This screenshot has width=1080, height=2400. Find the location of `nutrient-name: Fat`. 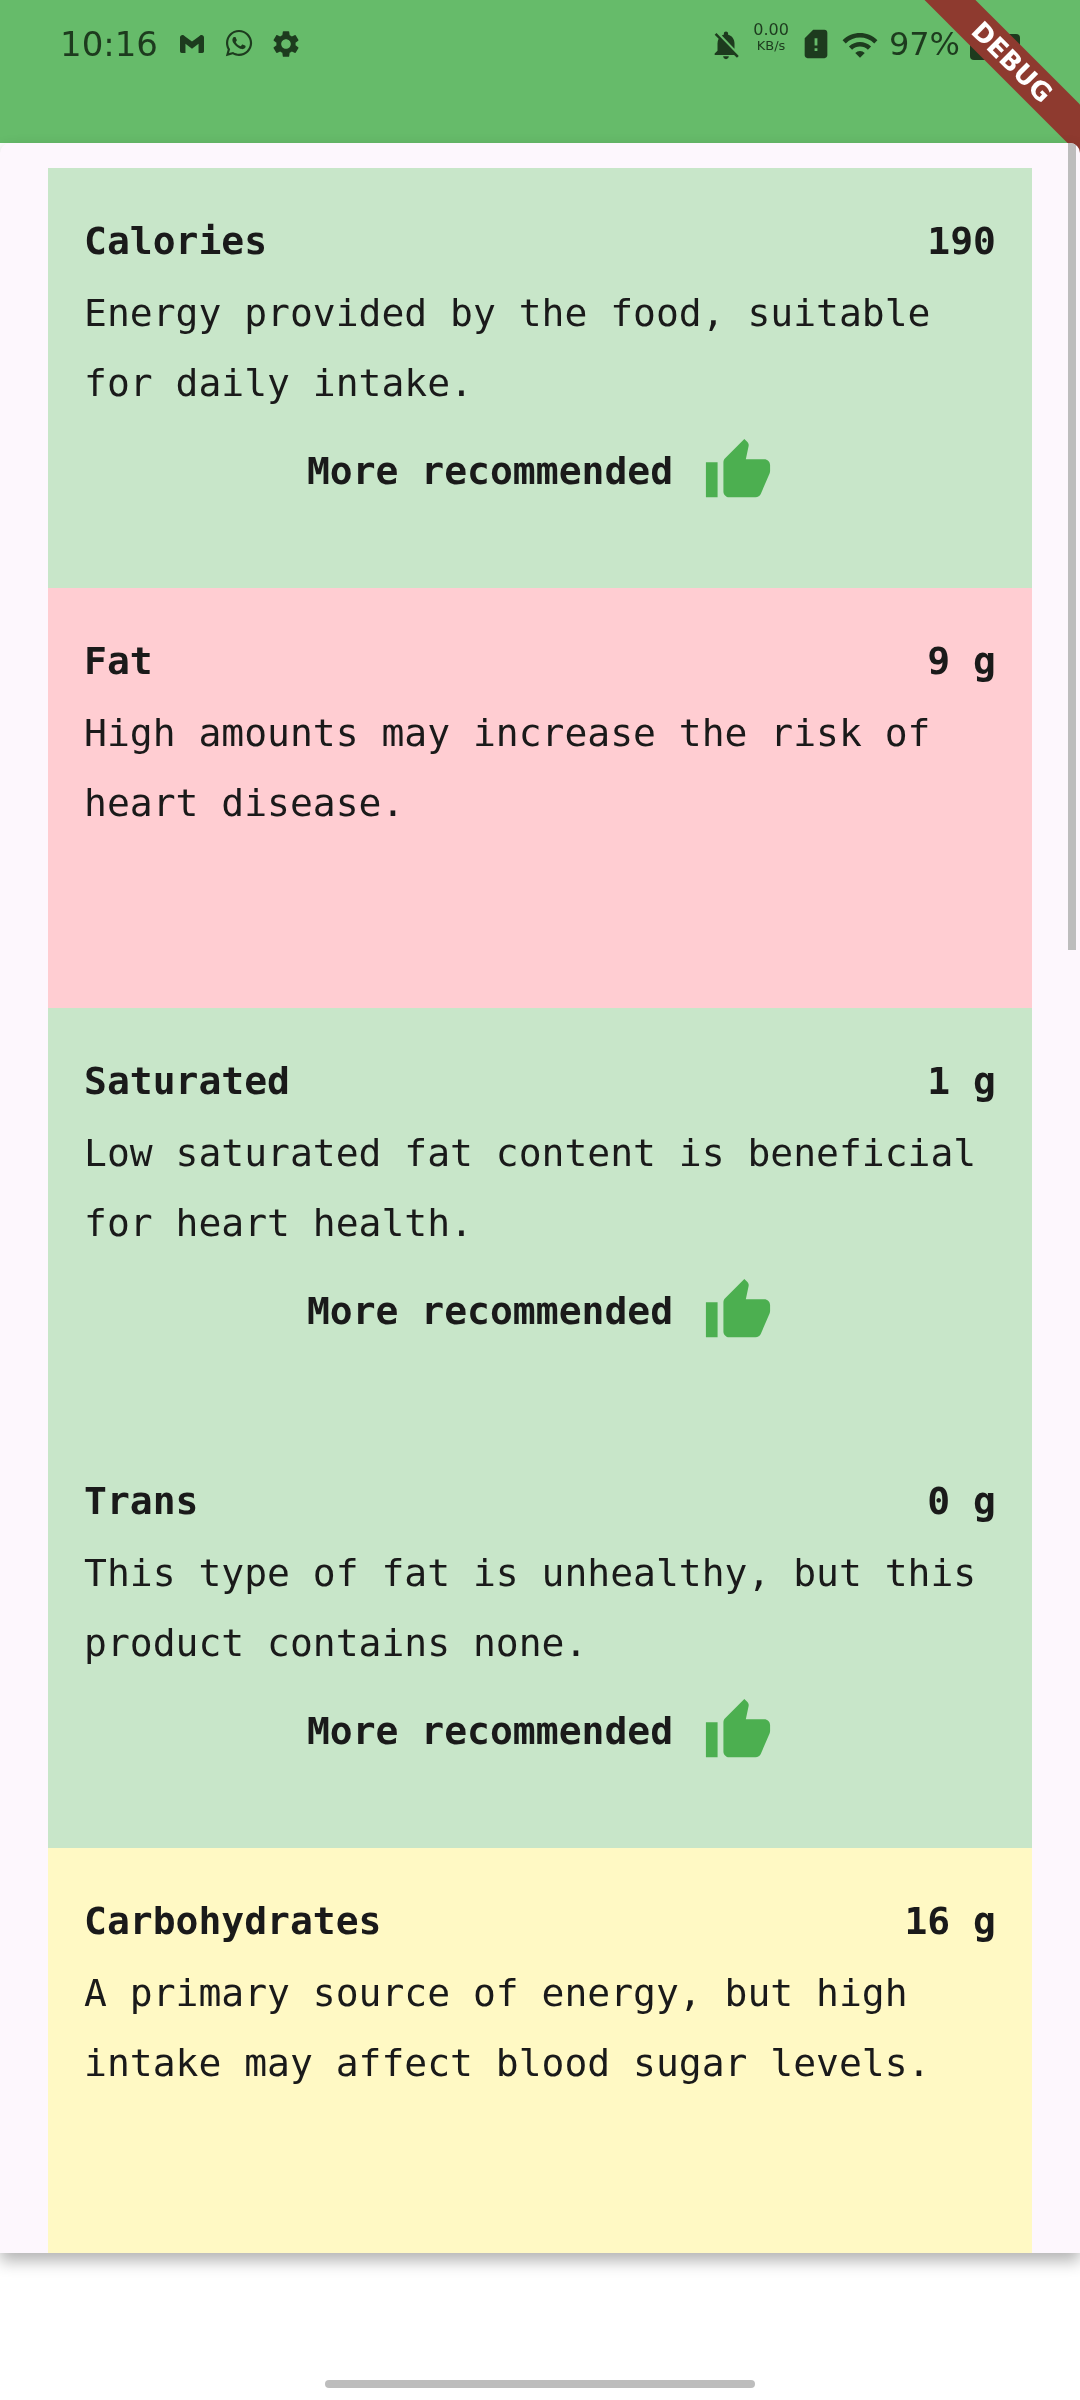

nutrient-name: Fat is located at coordinates (118, 661).